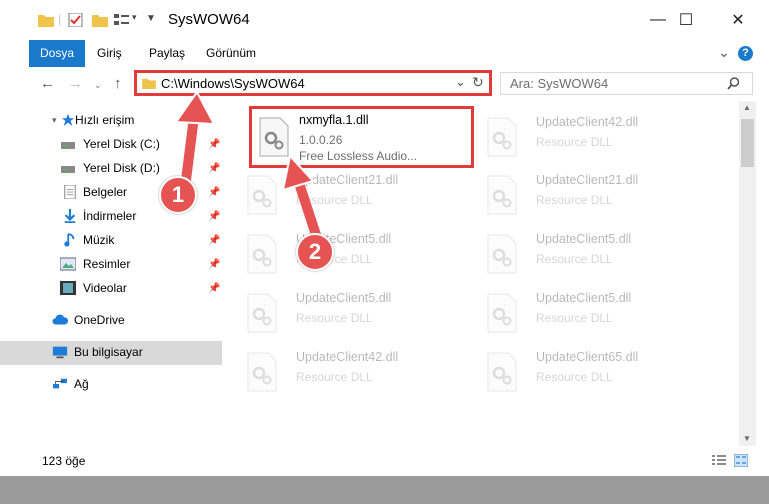 The width and height of the screenshot is (769, 504). Describe the element at coordinates (248, 166) in the screenshot. I see `annotation-arrows` at that location.